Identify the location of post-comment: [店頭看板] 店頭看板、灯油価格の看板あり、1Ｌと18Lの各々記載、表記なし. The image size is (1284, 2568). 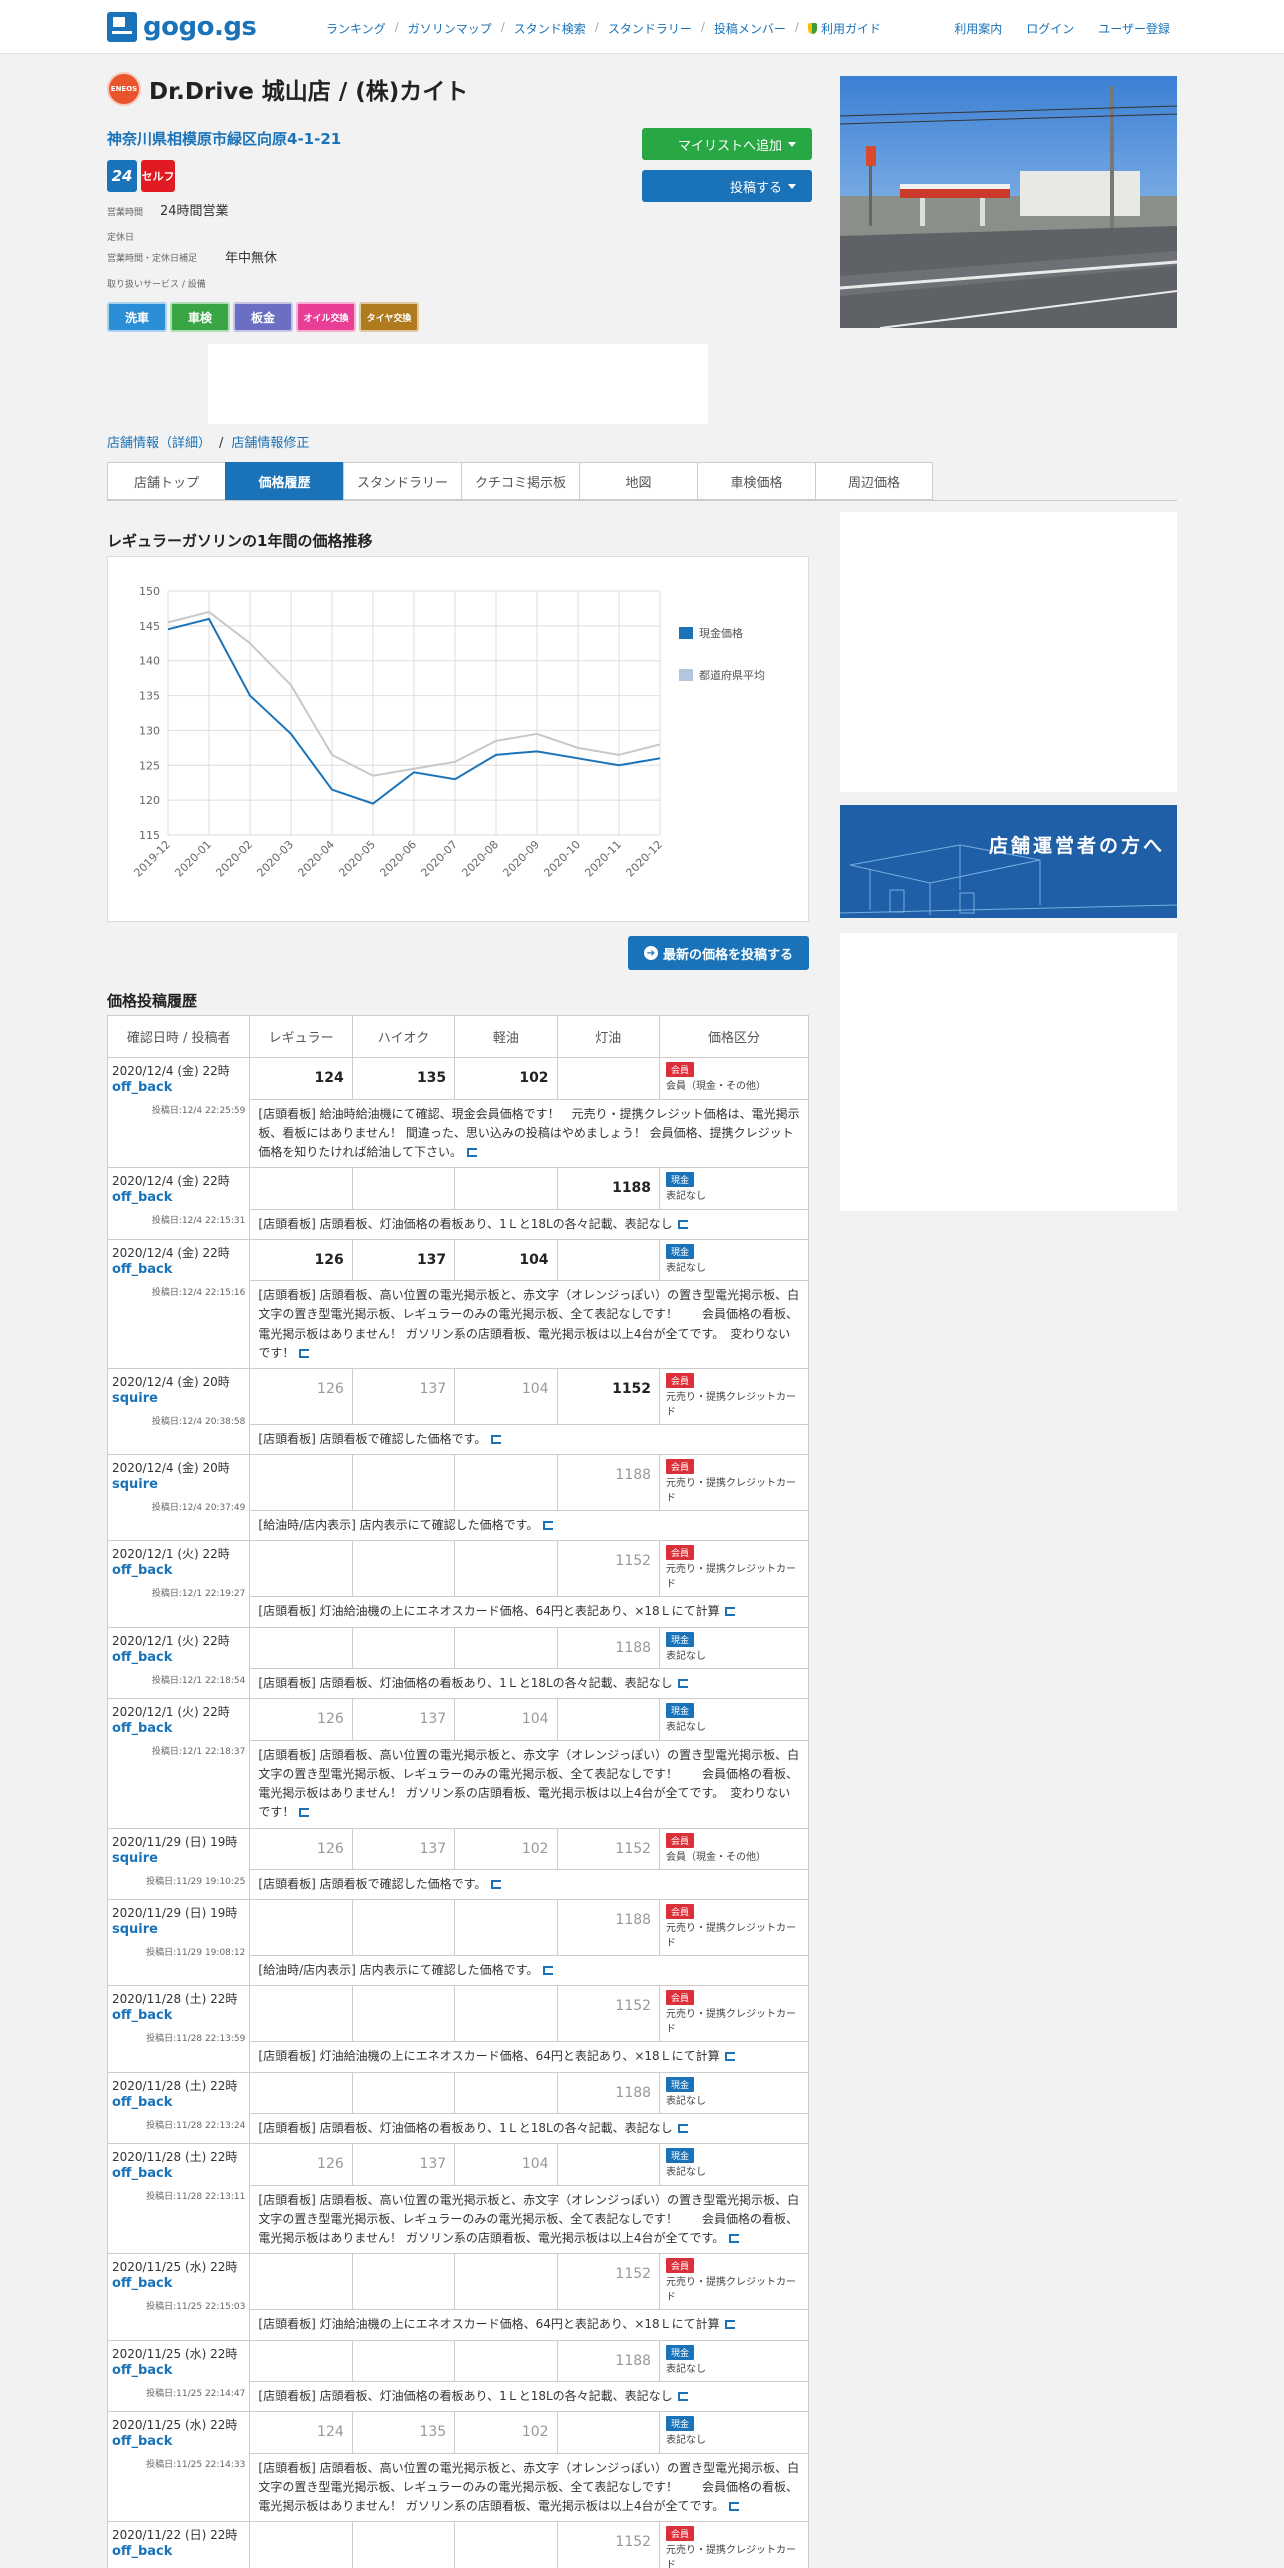
(529, 2129).